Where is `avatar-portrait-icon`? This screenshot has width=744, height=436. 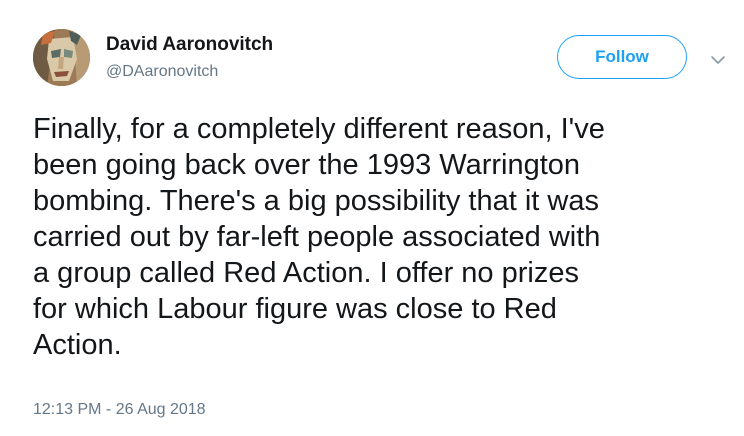 avatar-portrait-icon is located at coordinates (61, 57).